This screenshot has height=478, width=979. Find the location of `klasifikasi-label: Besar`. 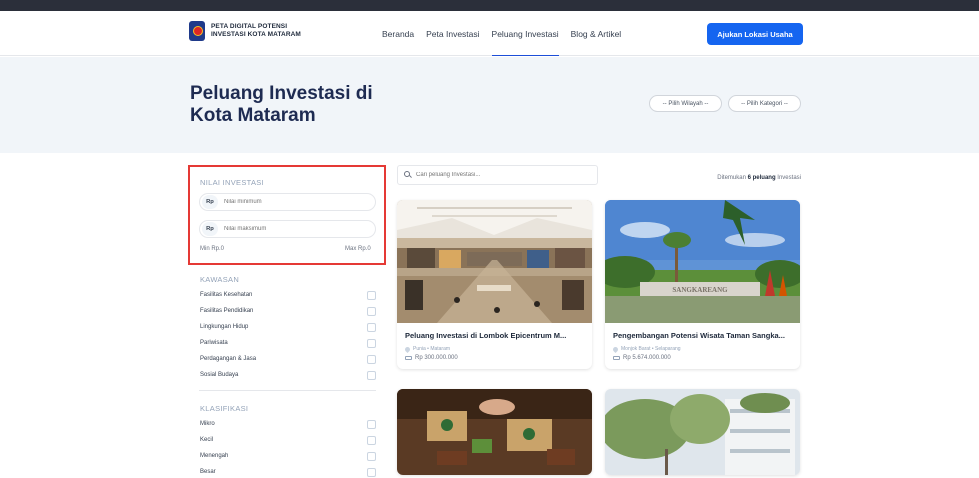

klasifikasi-label: Besar is located at coordinates (208, 472).